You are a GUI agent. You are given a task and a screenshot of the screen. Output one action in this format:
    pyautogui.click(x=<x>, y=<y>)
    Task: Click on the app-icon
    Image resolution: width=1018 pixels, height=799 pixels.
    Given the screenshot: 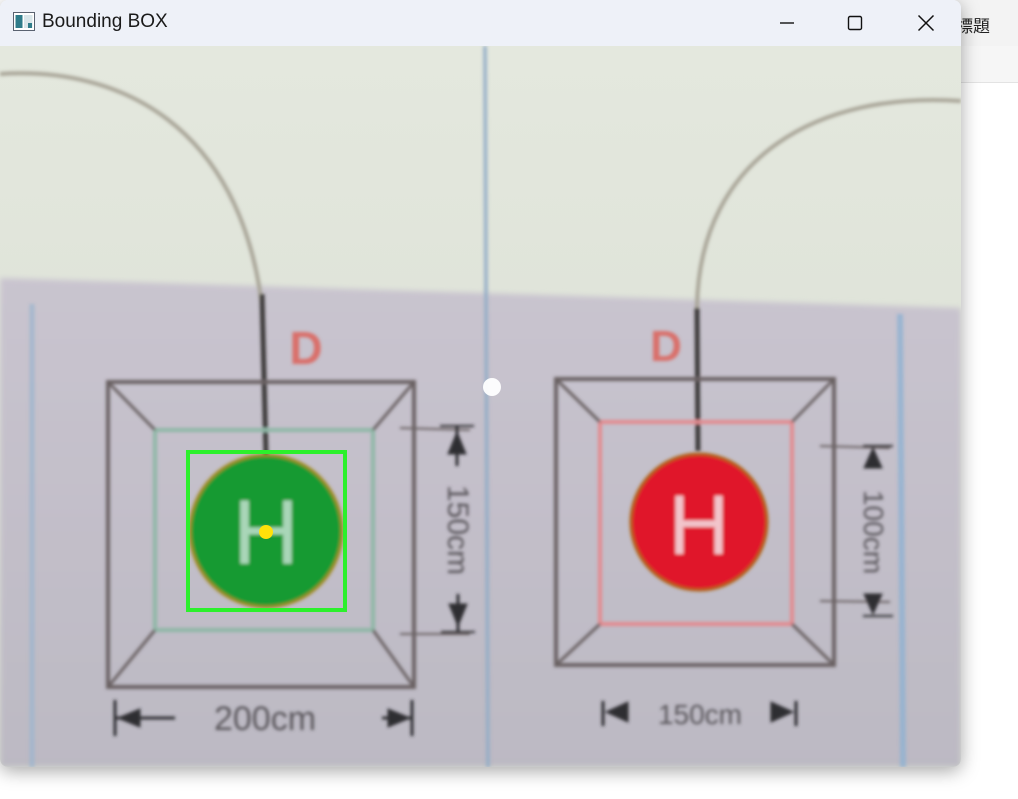 What is the action you would take?
    pyautogui.click(x=24, y=21)
    